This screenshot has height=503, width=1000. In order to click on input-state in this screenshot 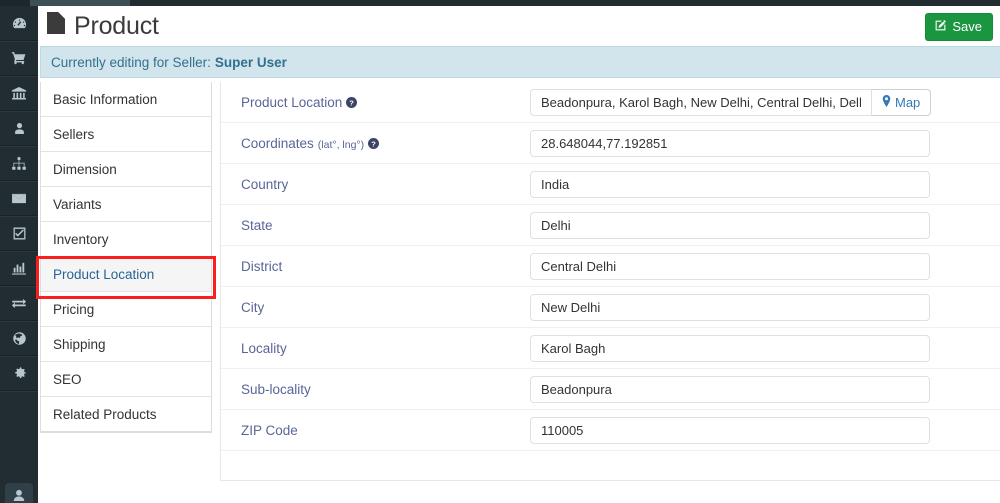, I will do `click(730, 225)`.